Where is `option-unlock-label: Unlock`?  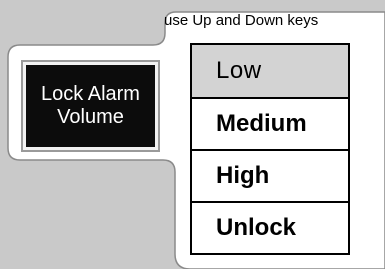 option-unlock-label: Unlock is located at coordinates (256, 227).